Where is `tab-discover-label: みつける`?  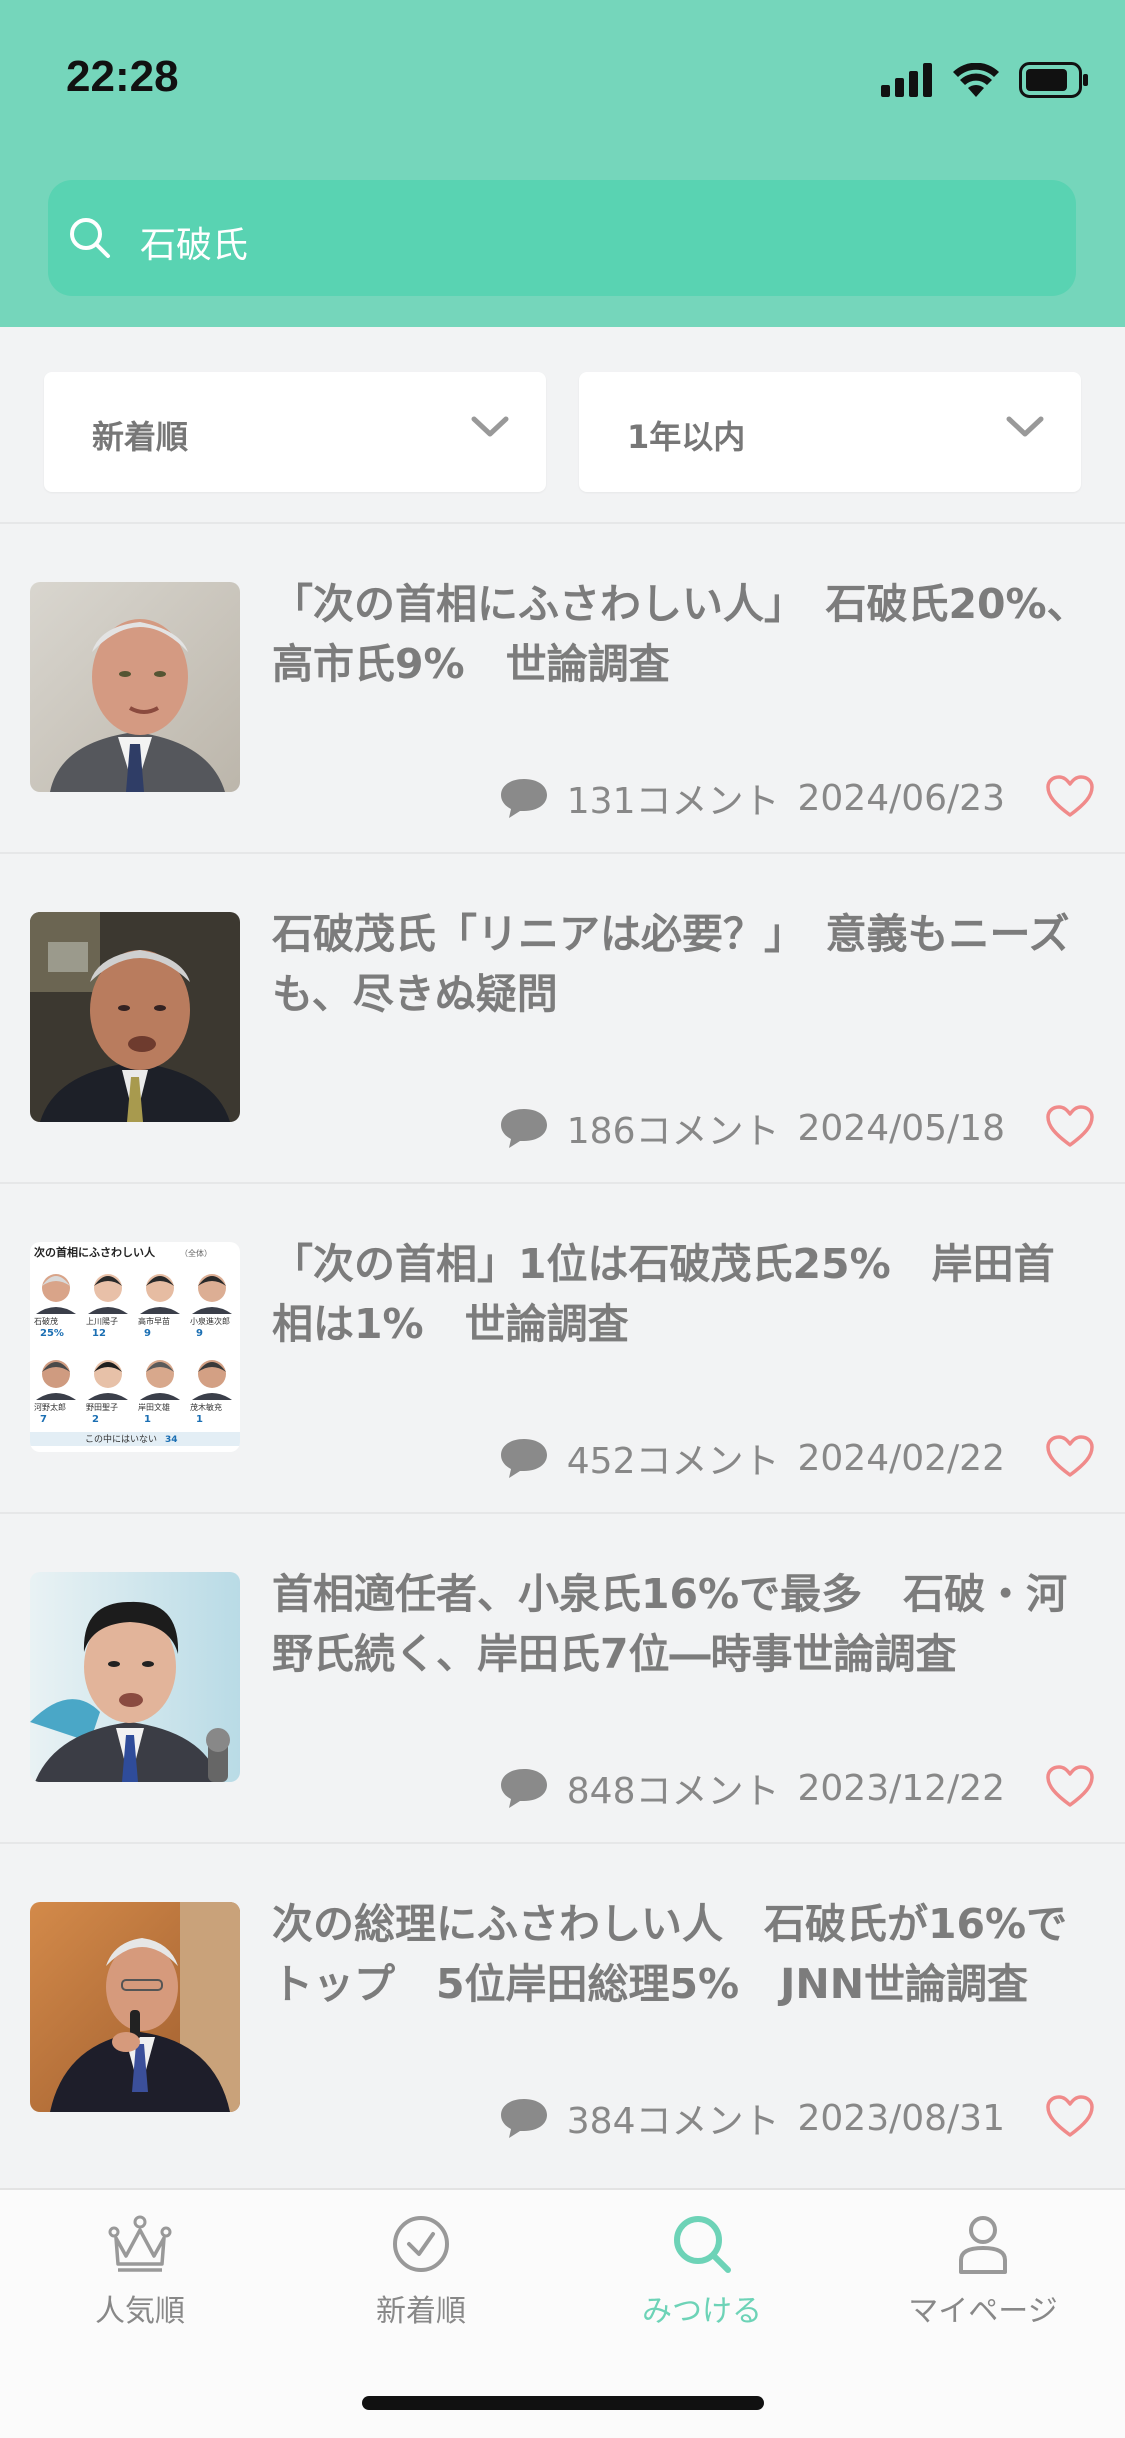 tab-discover-label: みつける is located at coordinates (702, 2311).